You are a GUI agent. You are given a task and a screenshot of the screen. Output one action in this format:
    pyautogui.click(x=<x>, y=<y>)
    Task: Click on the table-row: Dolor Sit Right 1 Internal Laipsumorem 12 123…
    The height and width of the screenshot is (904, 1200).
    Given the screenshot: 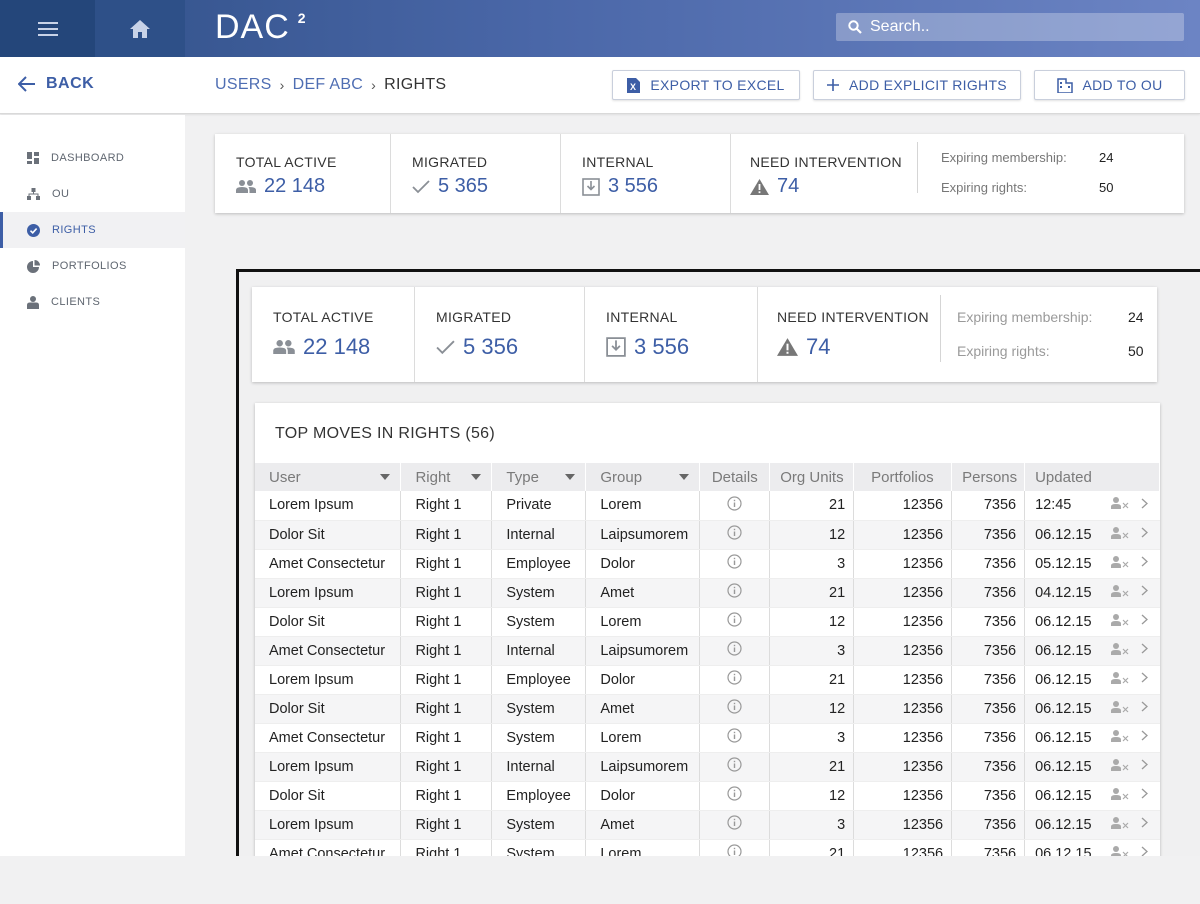 What is the action you would take?
    pyautogui.click(x=707, y=535)
    